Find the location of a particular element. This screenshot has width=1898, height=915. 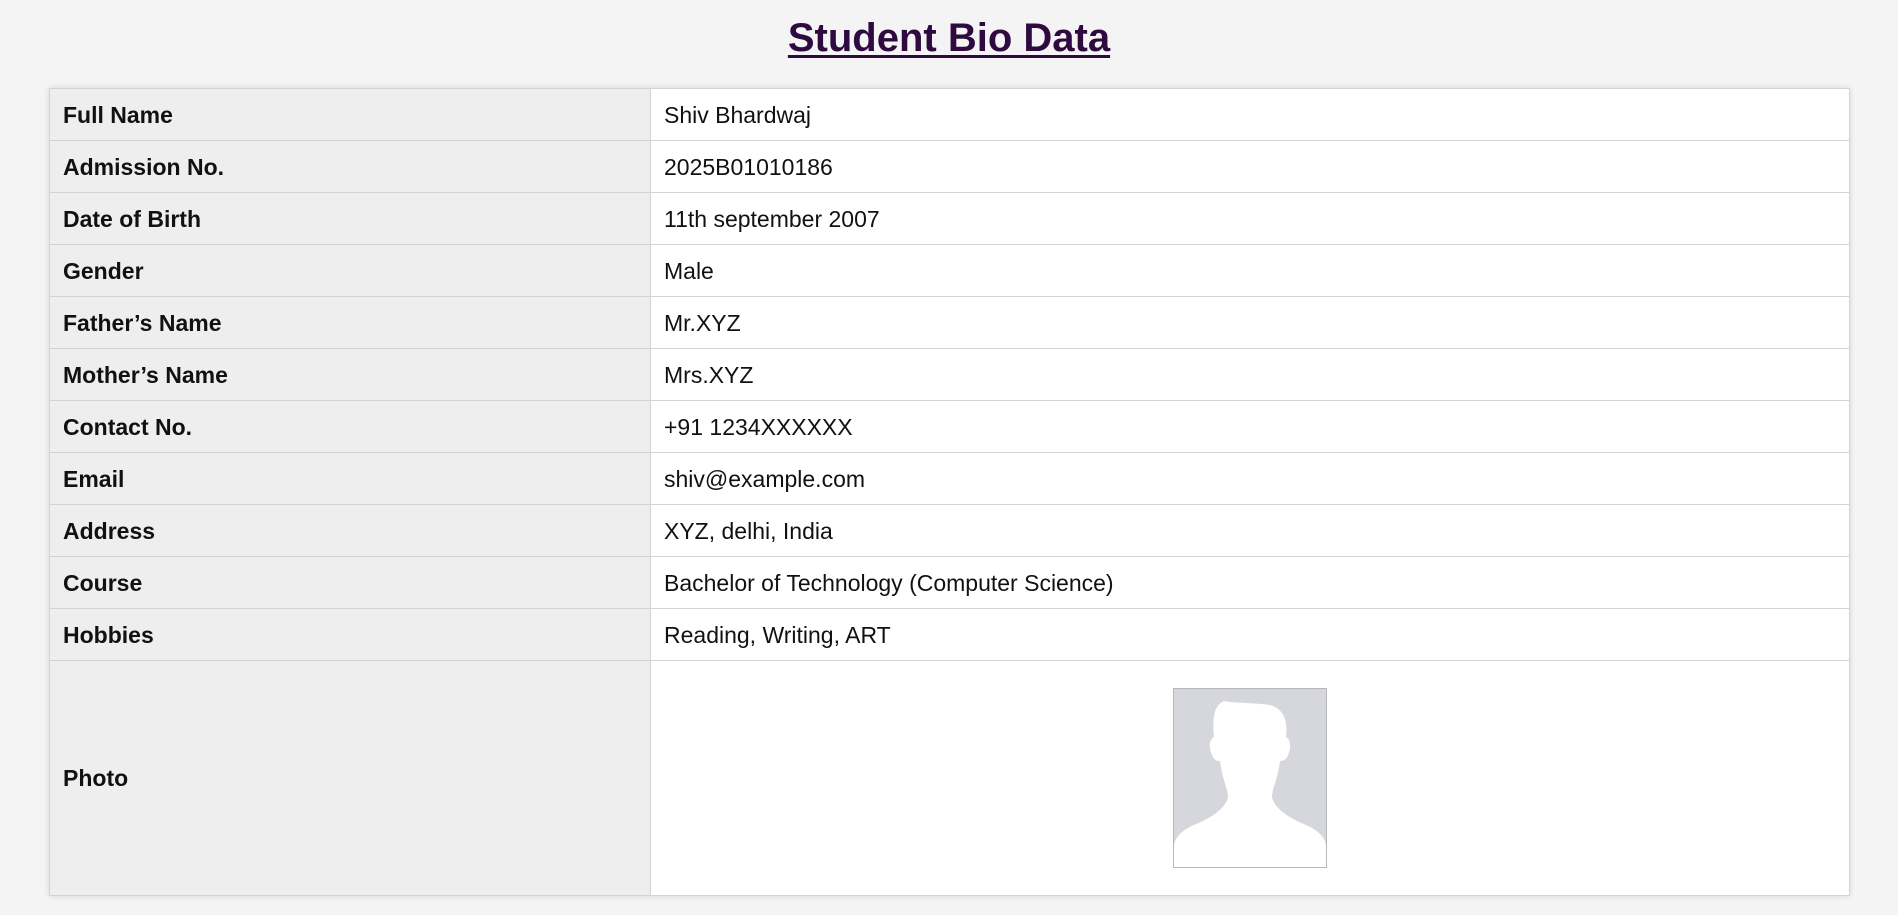

person-silhouette-icon is located at coordinates (1250, 778).